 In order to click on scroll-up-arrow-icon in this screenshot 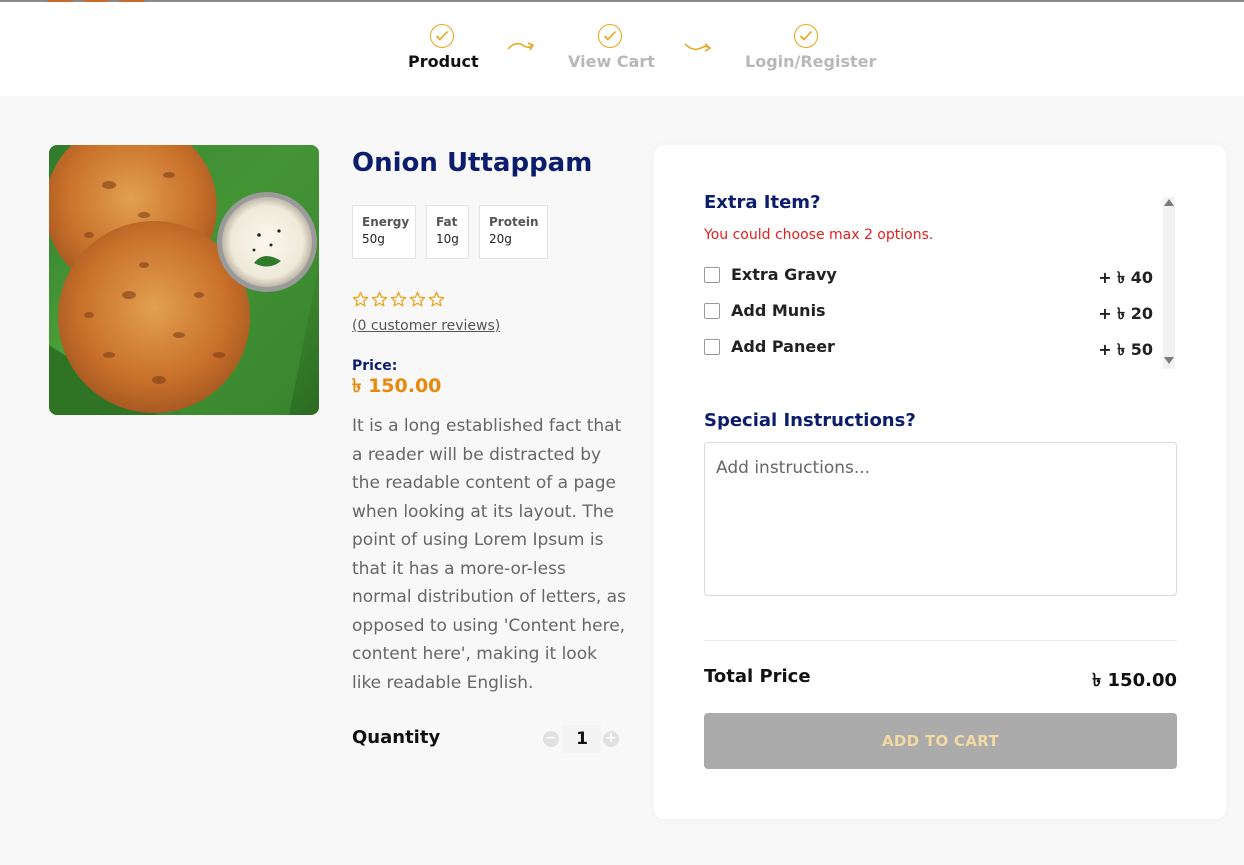, I will do `click(1169, 202)`.